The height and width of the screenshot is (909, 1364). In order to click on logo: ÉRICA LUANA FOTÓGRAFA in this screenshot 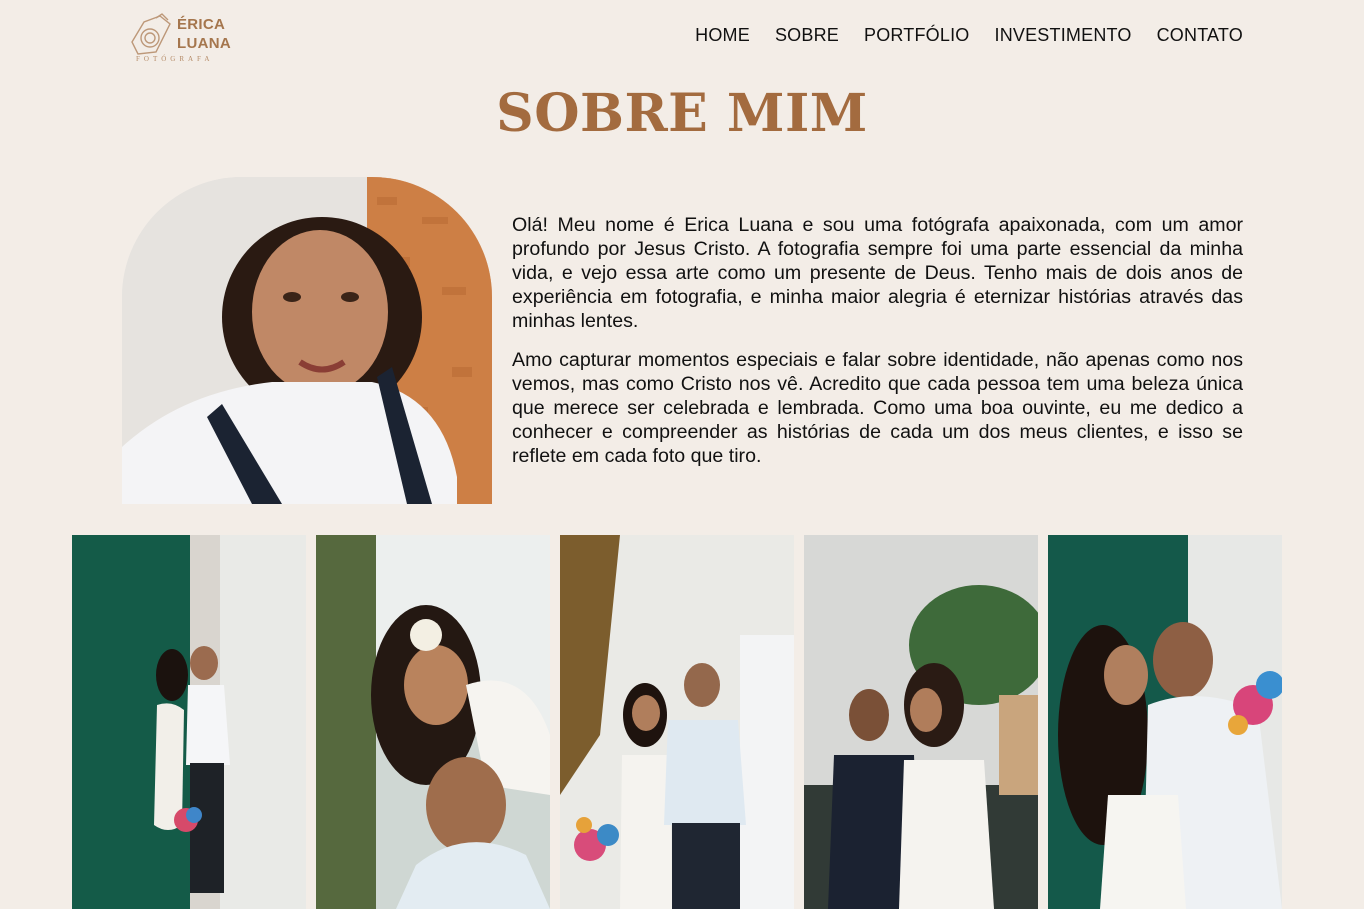, I will do `click(186, 40)`.